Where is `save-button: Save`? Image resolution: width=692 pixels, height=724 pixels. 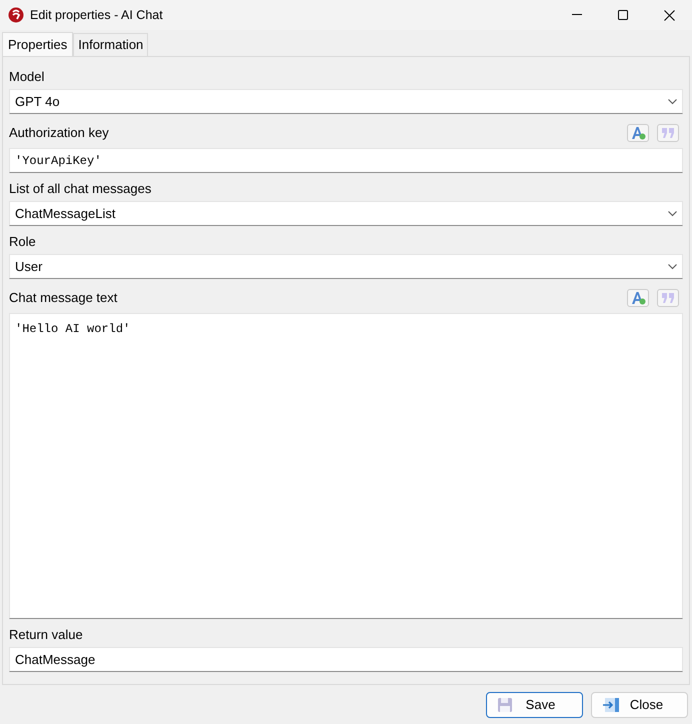 save-button: Save is located at coordinates (534, 705).